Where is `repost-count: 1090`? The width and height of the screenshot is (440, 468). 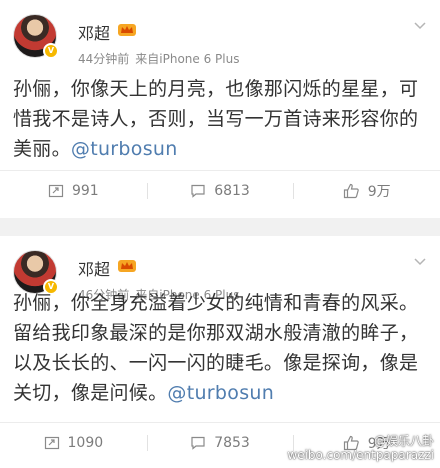
repost-count: 1090 is located at coordinates (85, 442).